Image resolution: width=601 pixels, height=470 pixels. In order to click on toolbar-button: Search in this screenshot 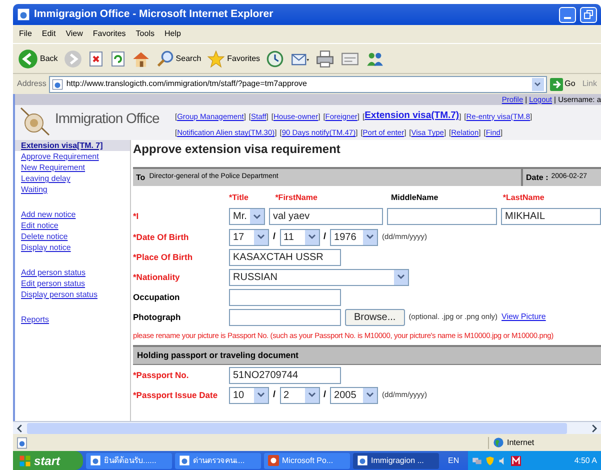, I will do `click(179, 59)`.